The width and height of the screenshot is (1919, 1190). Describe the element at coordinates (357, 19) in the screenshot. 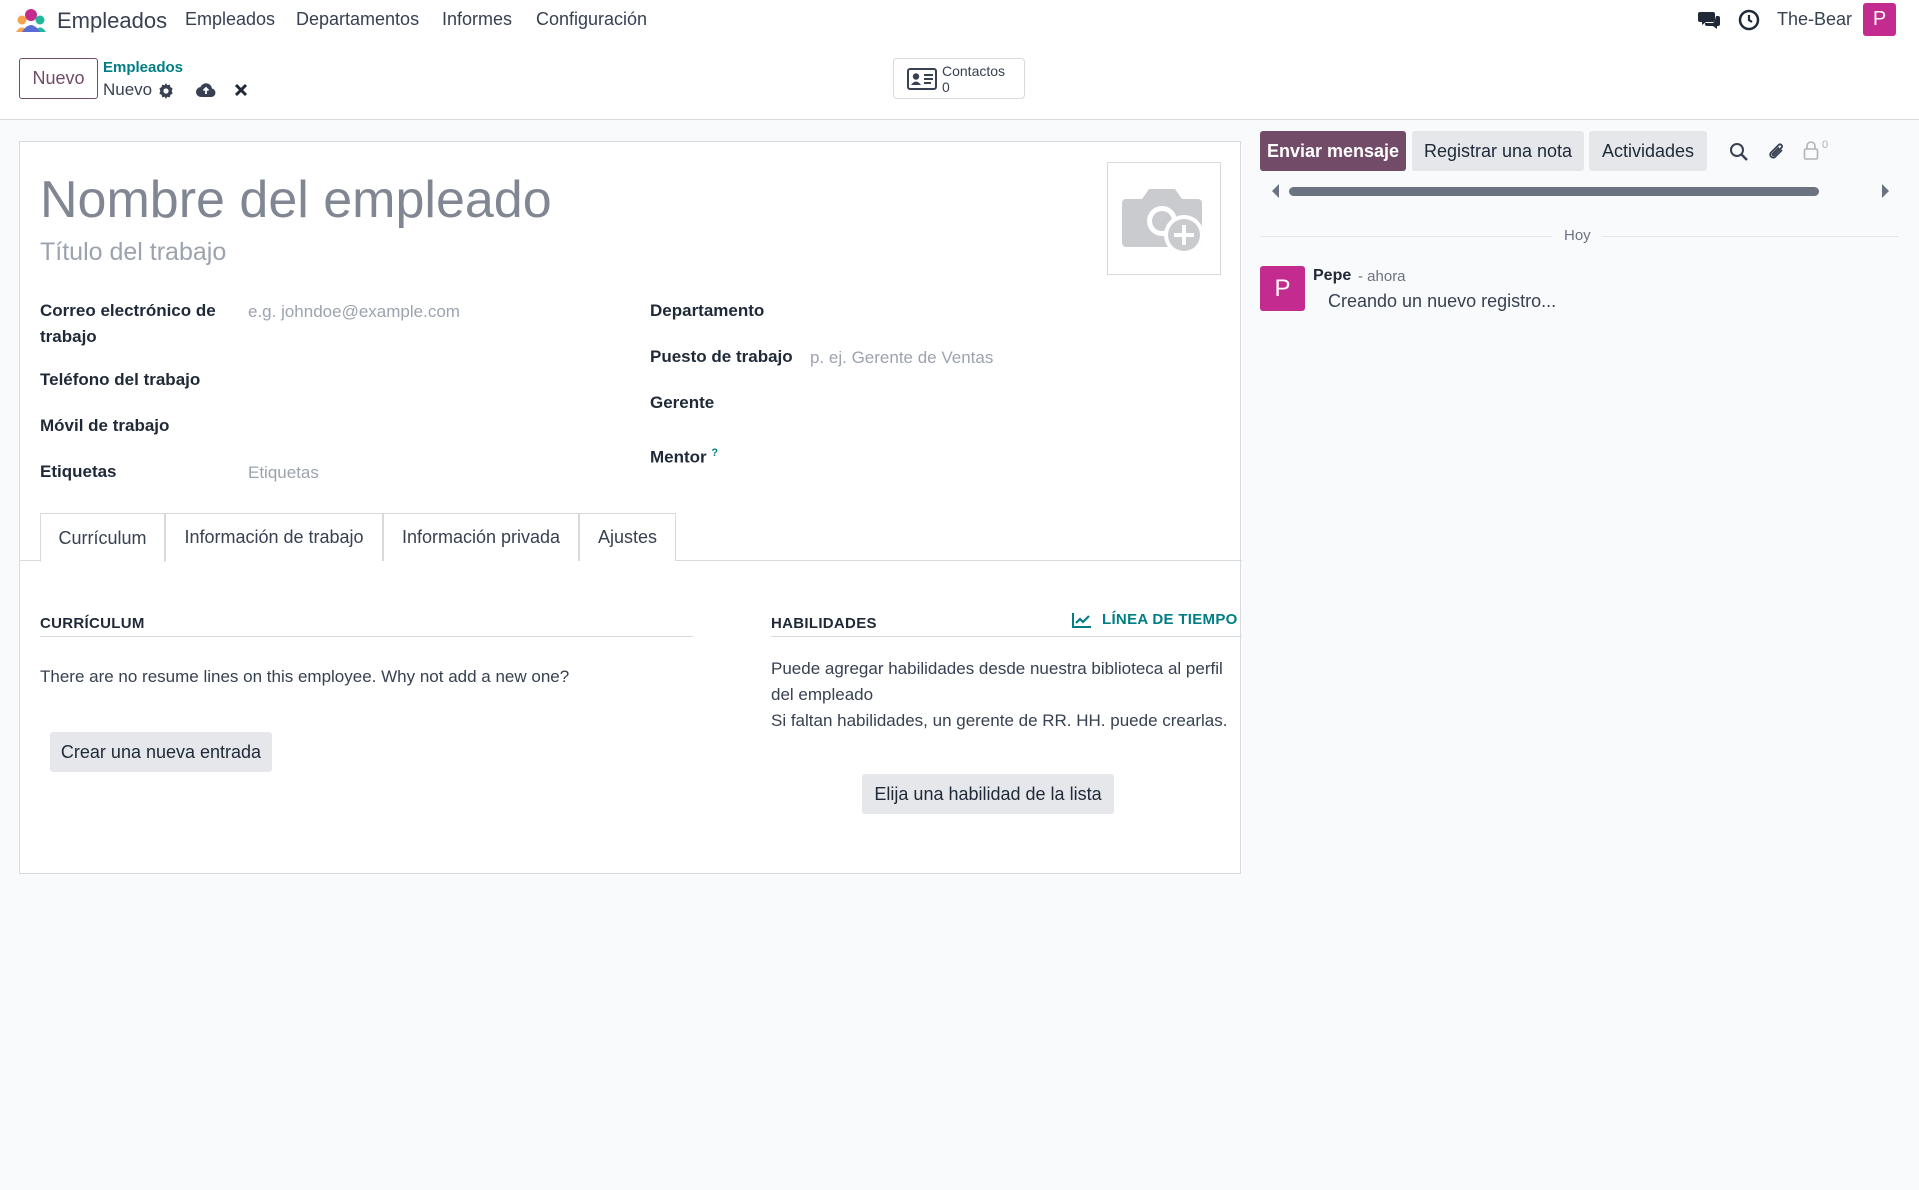

I see `menu-departments: Departamentos` at that location.